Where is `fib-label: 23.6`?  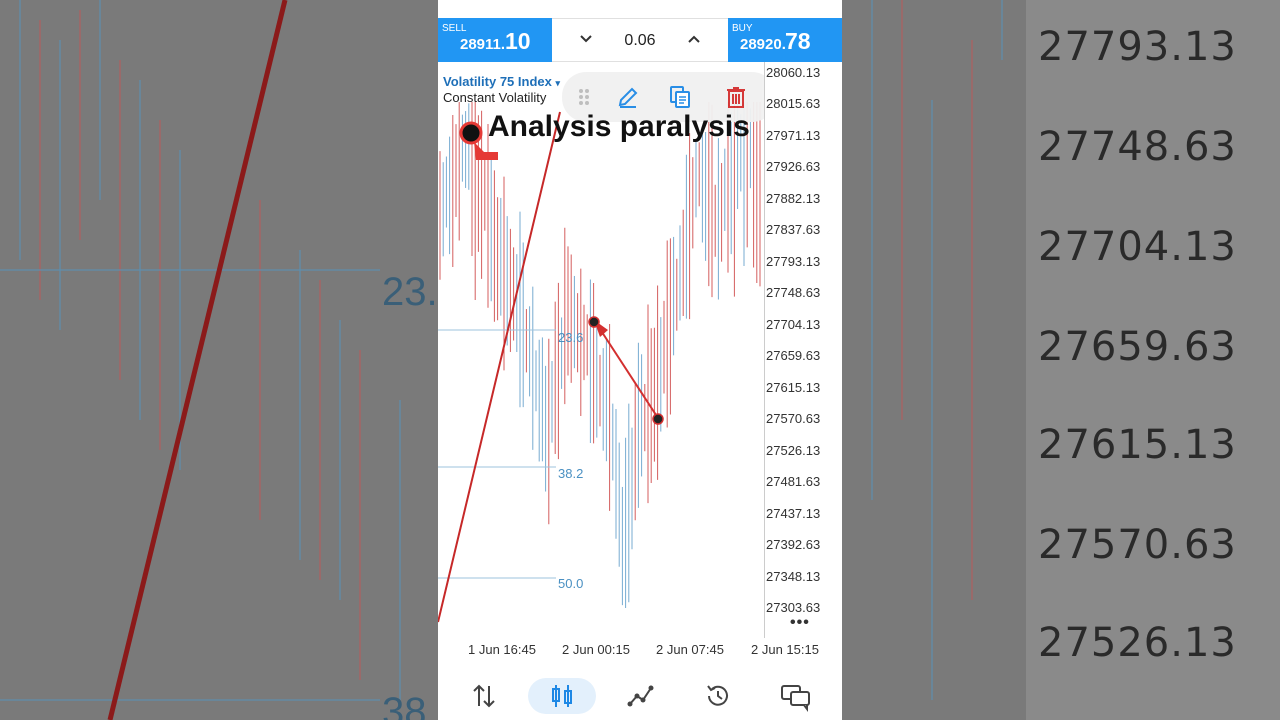
fib-label: 23.6 is located at coordinates (571, 337).